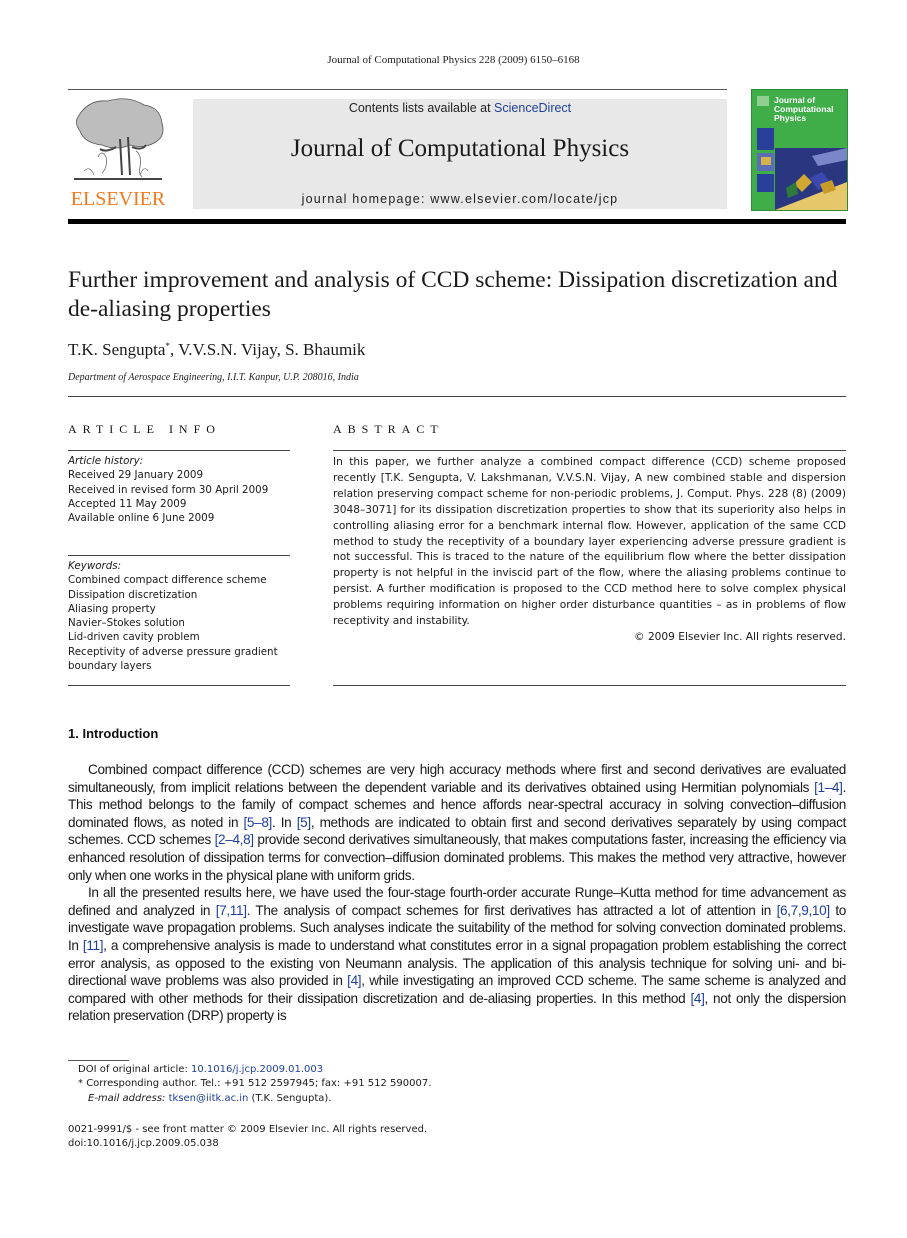  What do you see at coordinates (116, 349) in the screenshot?
I see `author-name: T.K. Sengupta` at bounding box center [116, 349].